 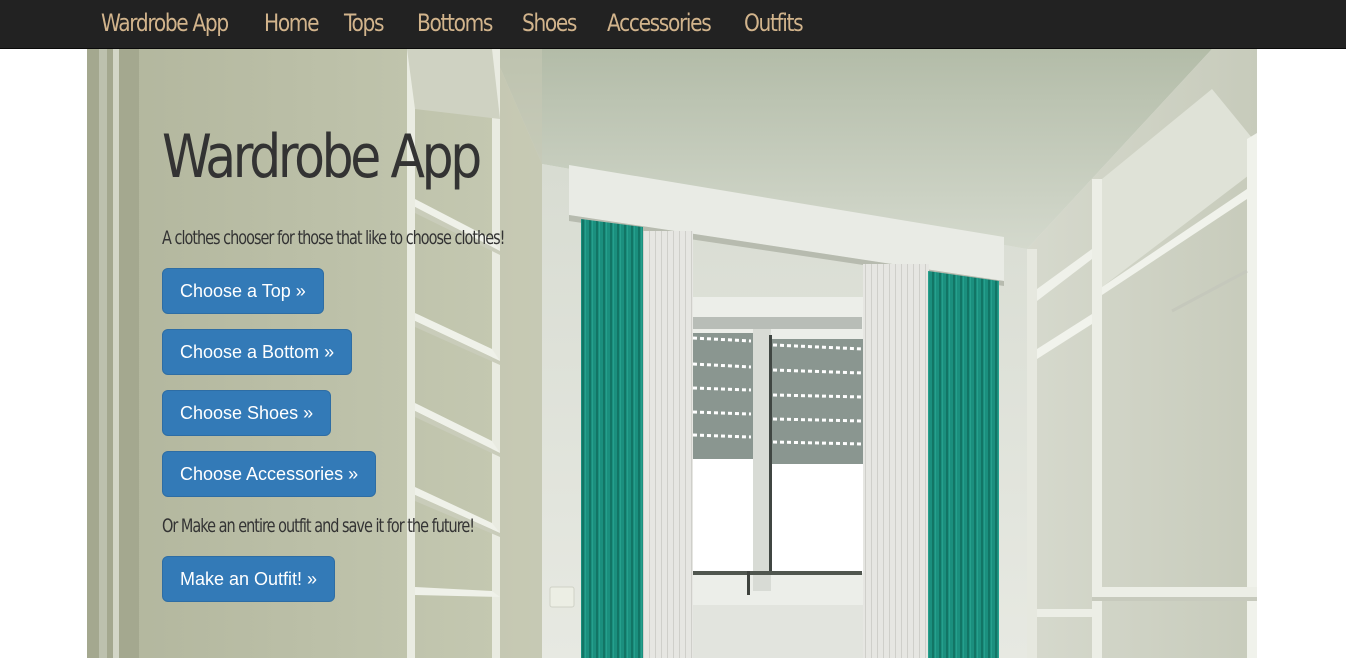 What do you see at coordinates (455, 23) in the screenshot?
I see `nav-link-bottoms: Bottoms` at bounding box center [455, 23].